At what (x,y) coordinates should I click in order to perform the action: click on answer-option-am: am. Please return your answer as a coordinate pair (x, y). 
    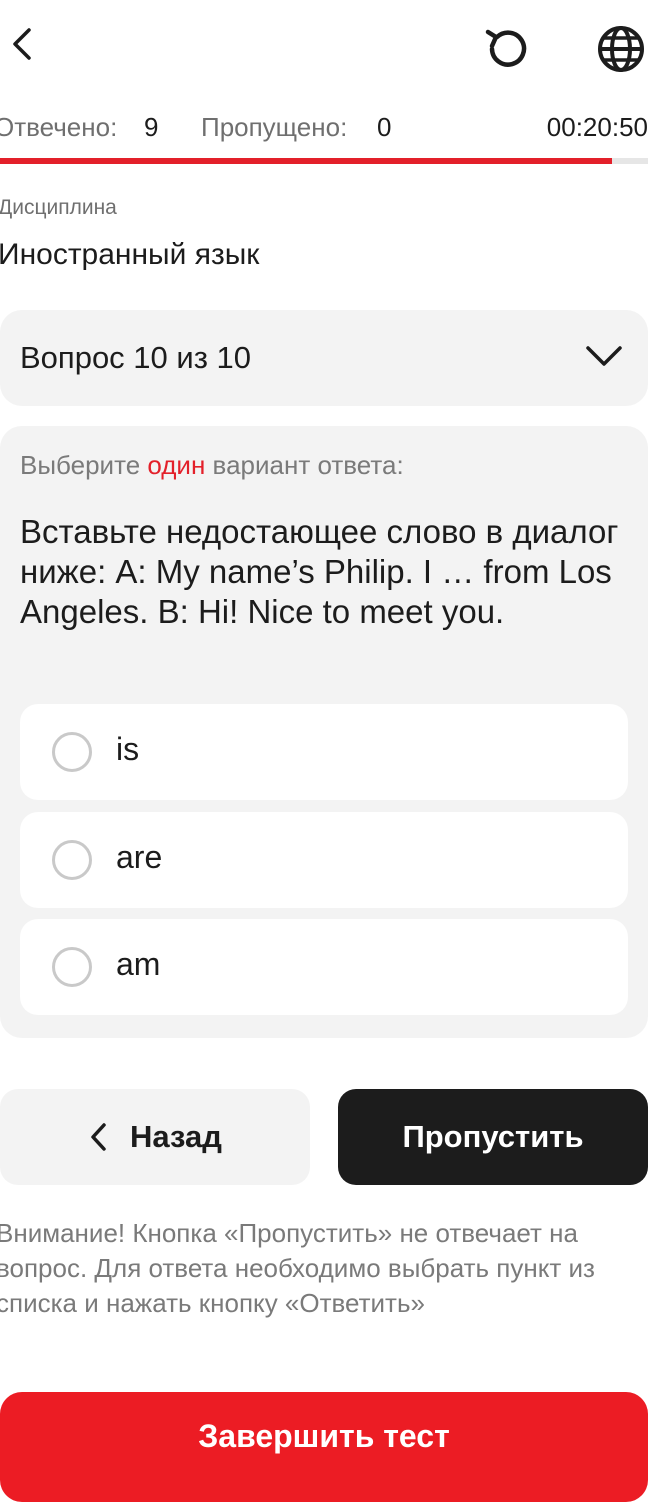
    Looking at the image, I should click on (324, 967).